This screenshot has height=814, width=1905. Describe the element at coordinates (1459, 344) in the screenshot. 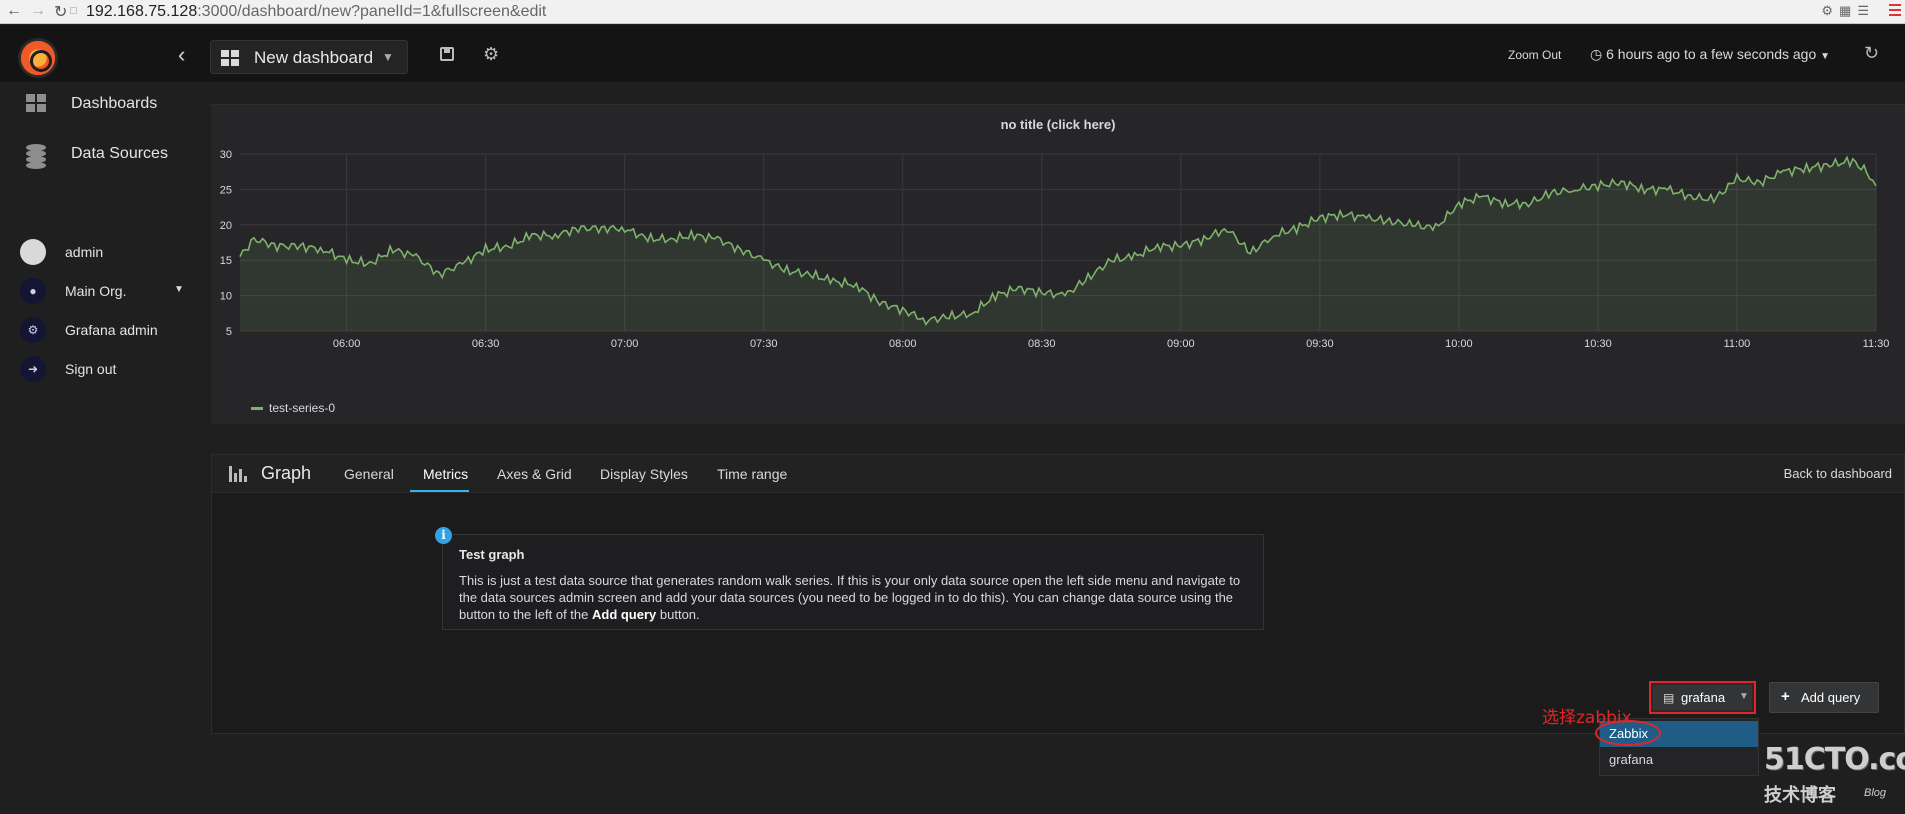

I see `x-tick-label: 10:00` at that location.